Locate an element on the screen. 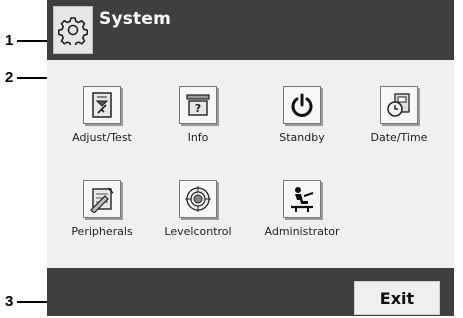  tile-label: Date/Time is located at coordinates (399, 137).